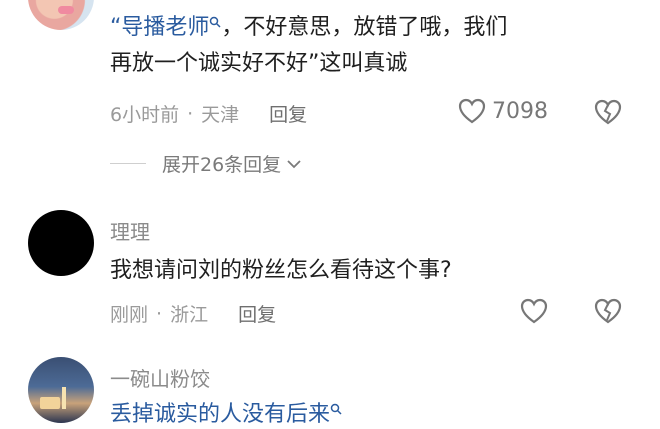 Image resolution: width=660 pixels, height=429 pixels. I want to click on comment-meta: 刚刚 · 浙江 回复, so click(193, 313).